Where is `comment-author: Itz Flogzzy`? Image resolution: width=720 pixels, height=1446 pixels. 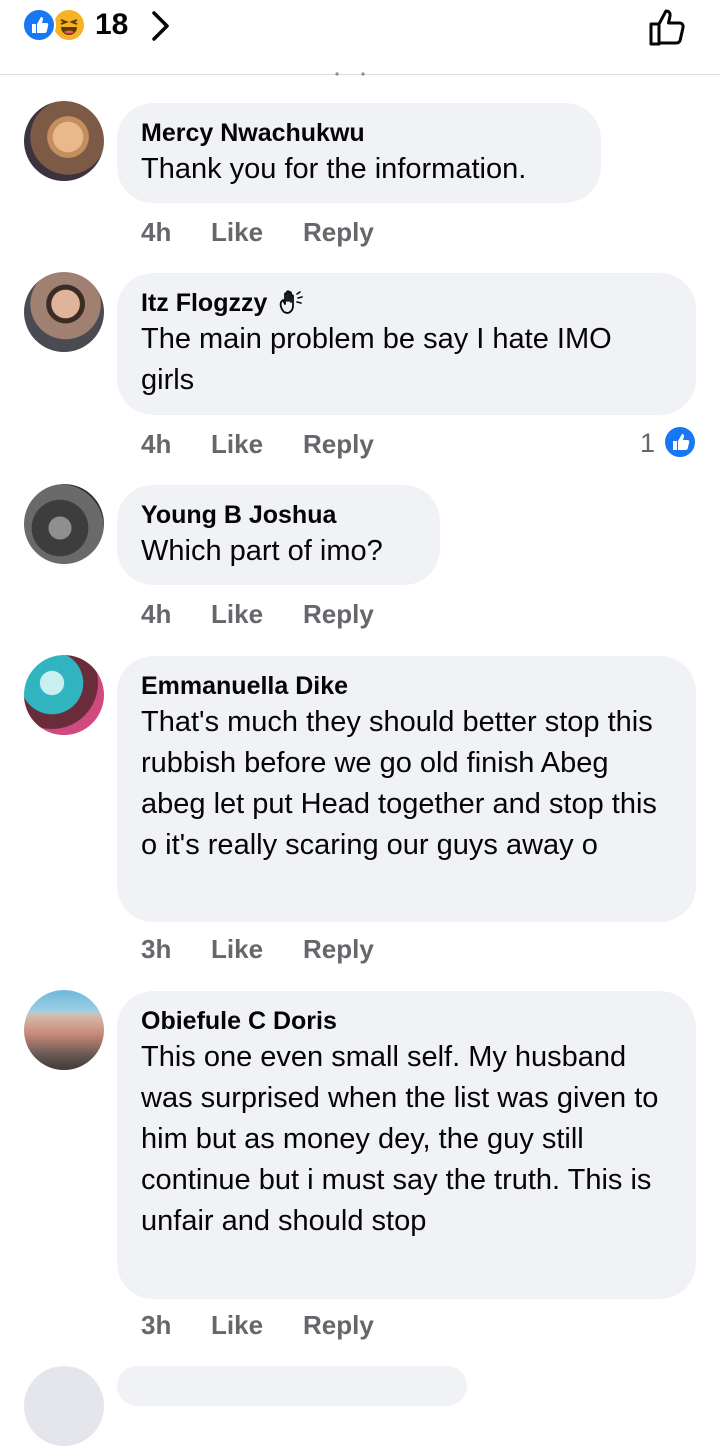
comment-author: Itz Flogzzy is located at coordinates (204, 303).